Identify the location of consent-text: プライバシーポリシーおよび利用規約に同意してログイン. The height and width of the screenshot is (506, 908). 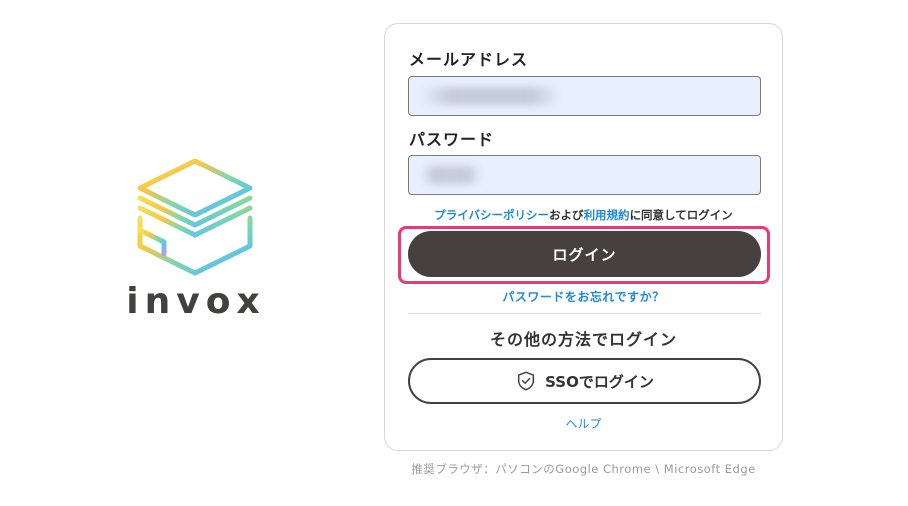
(583, 215).